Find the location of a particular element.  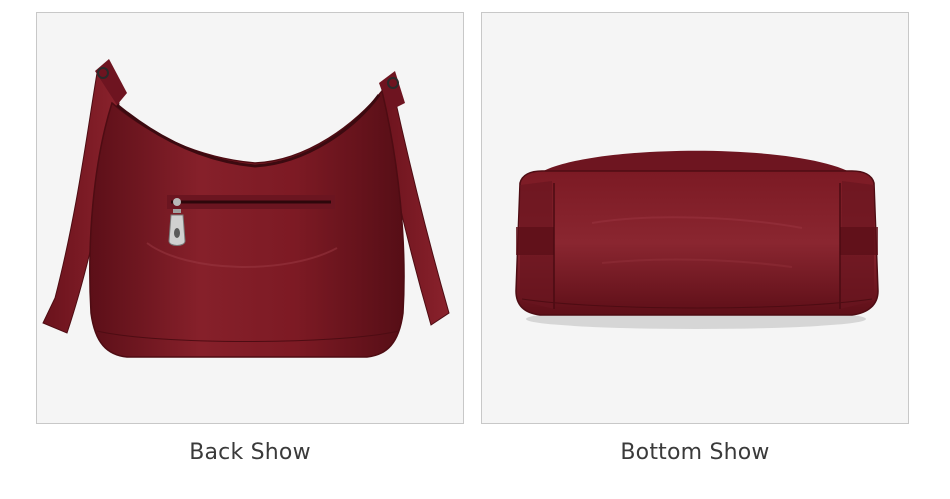

bottom-show-caption: Bottom Show is located at coordinates (695, 452).